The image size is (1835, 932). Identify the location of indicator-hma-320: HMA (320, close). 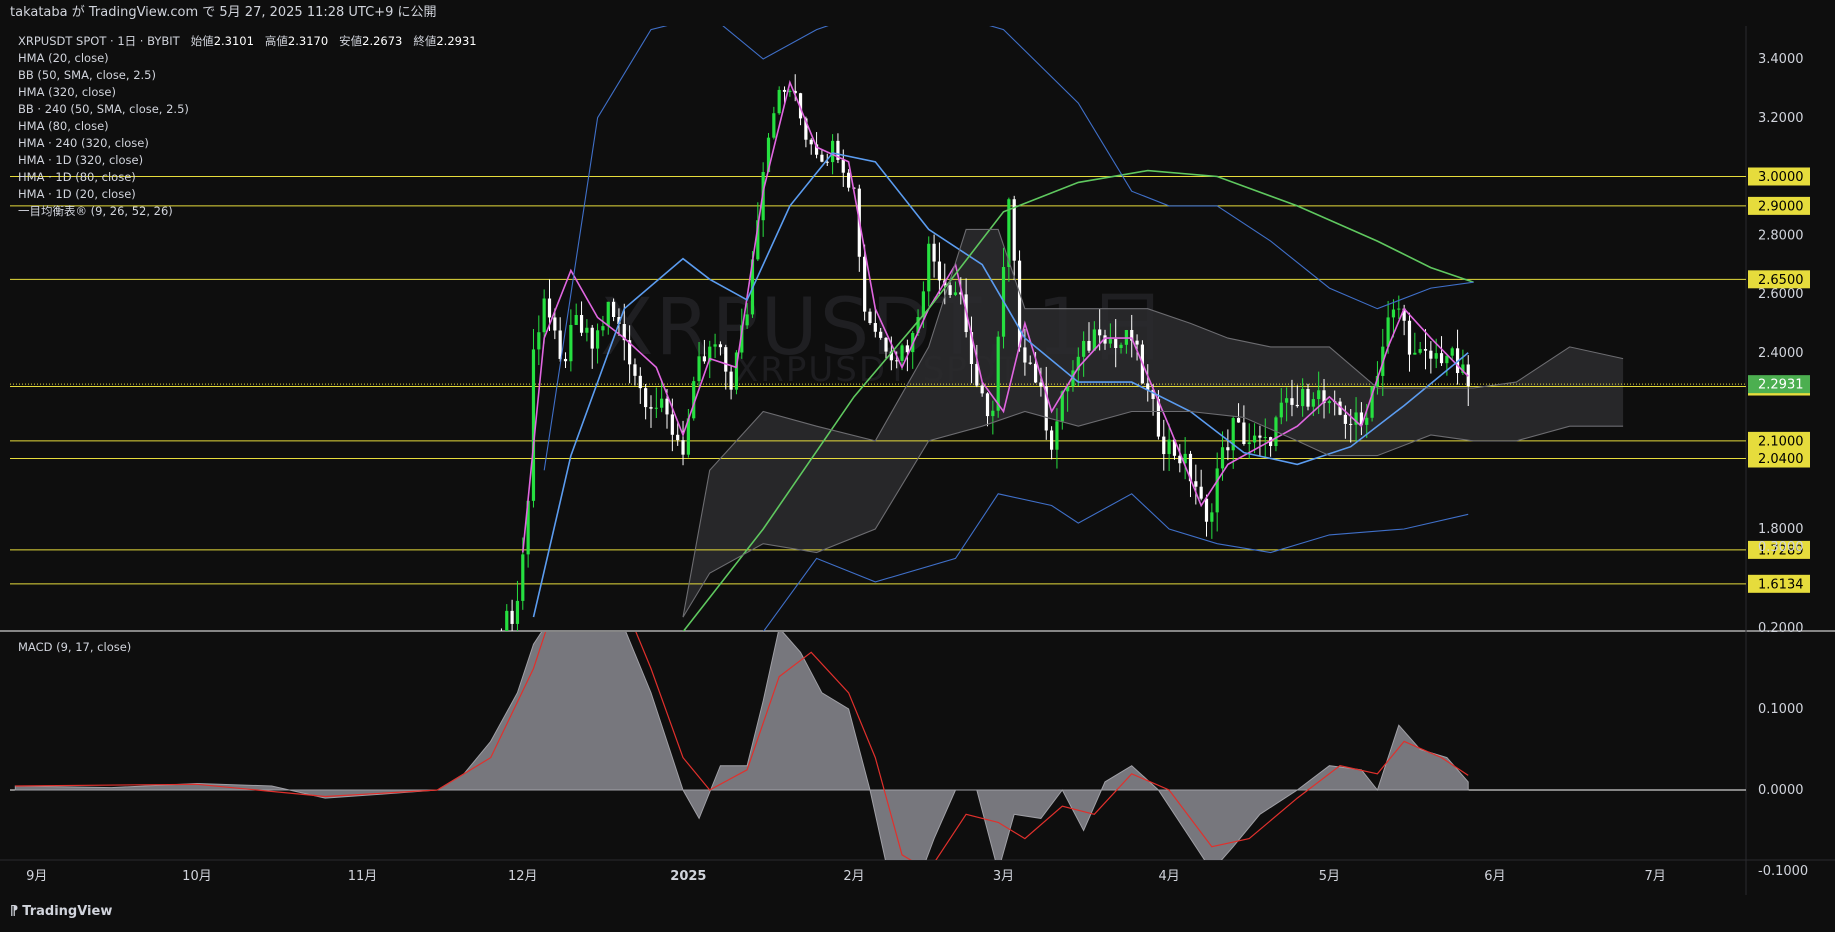
(247, 92).